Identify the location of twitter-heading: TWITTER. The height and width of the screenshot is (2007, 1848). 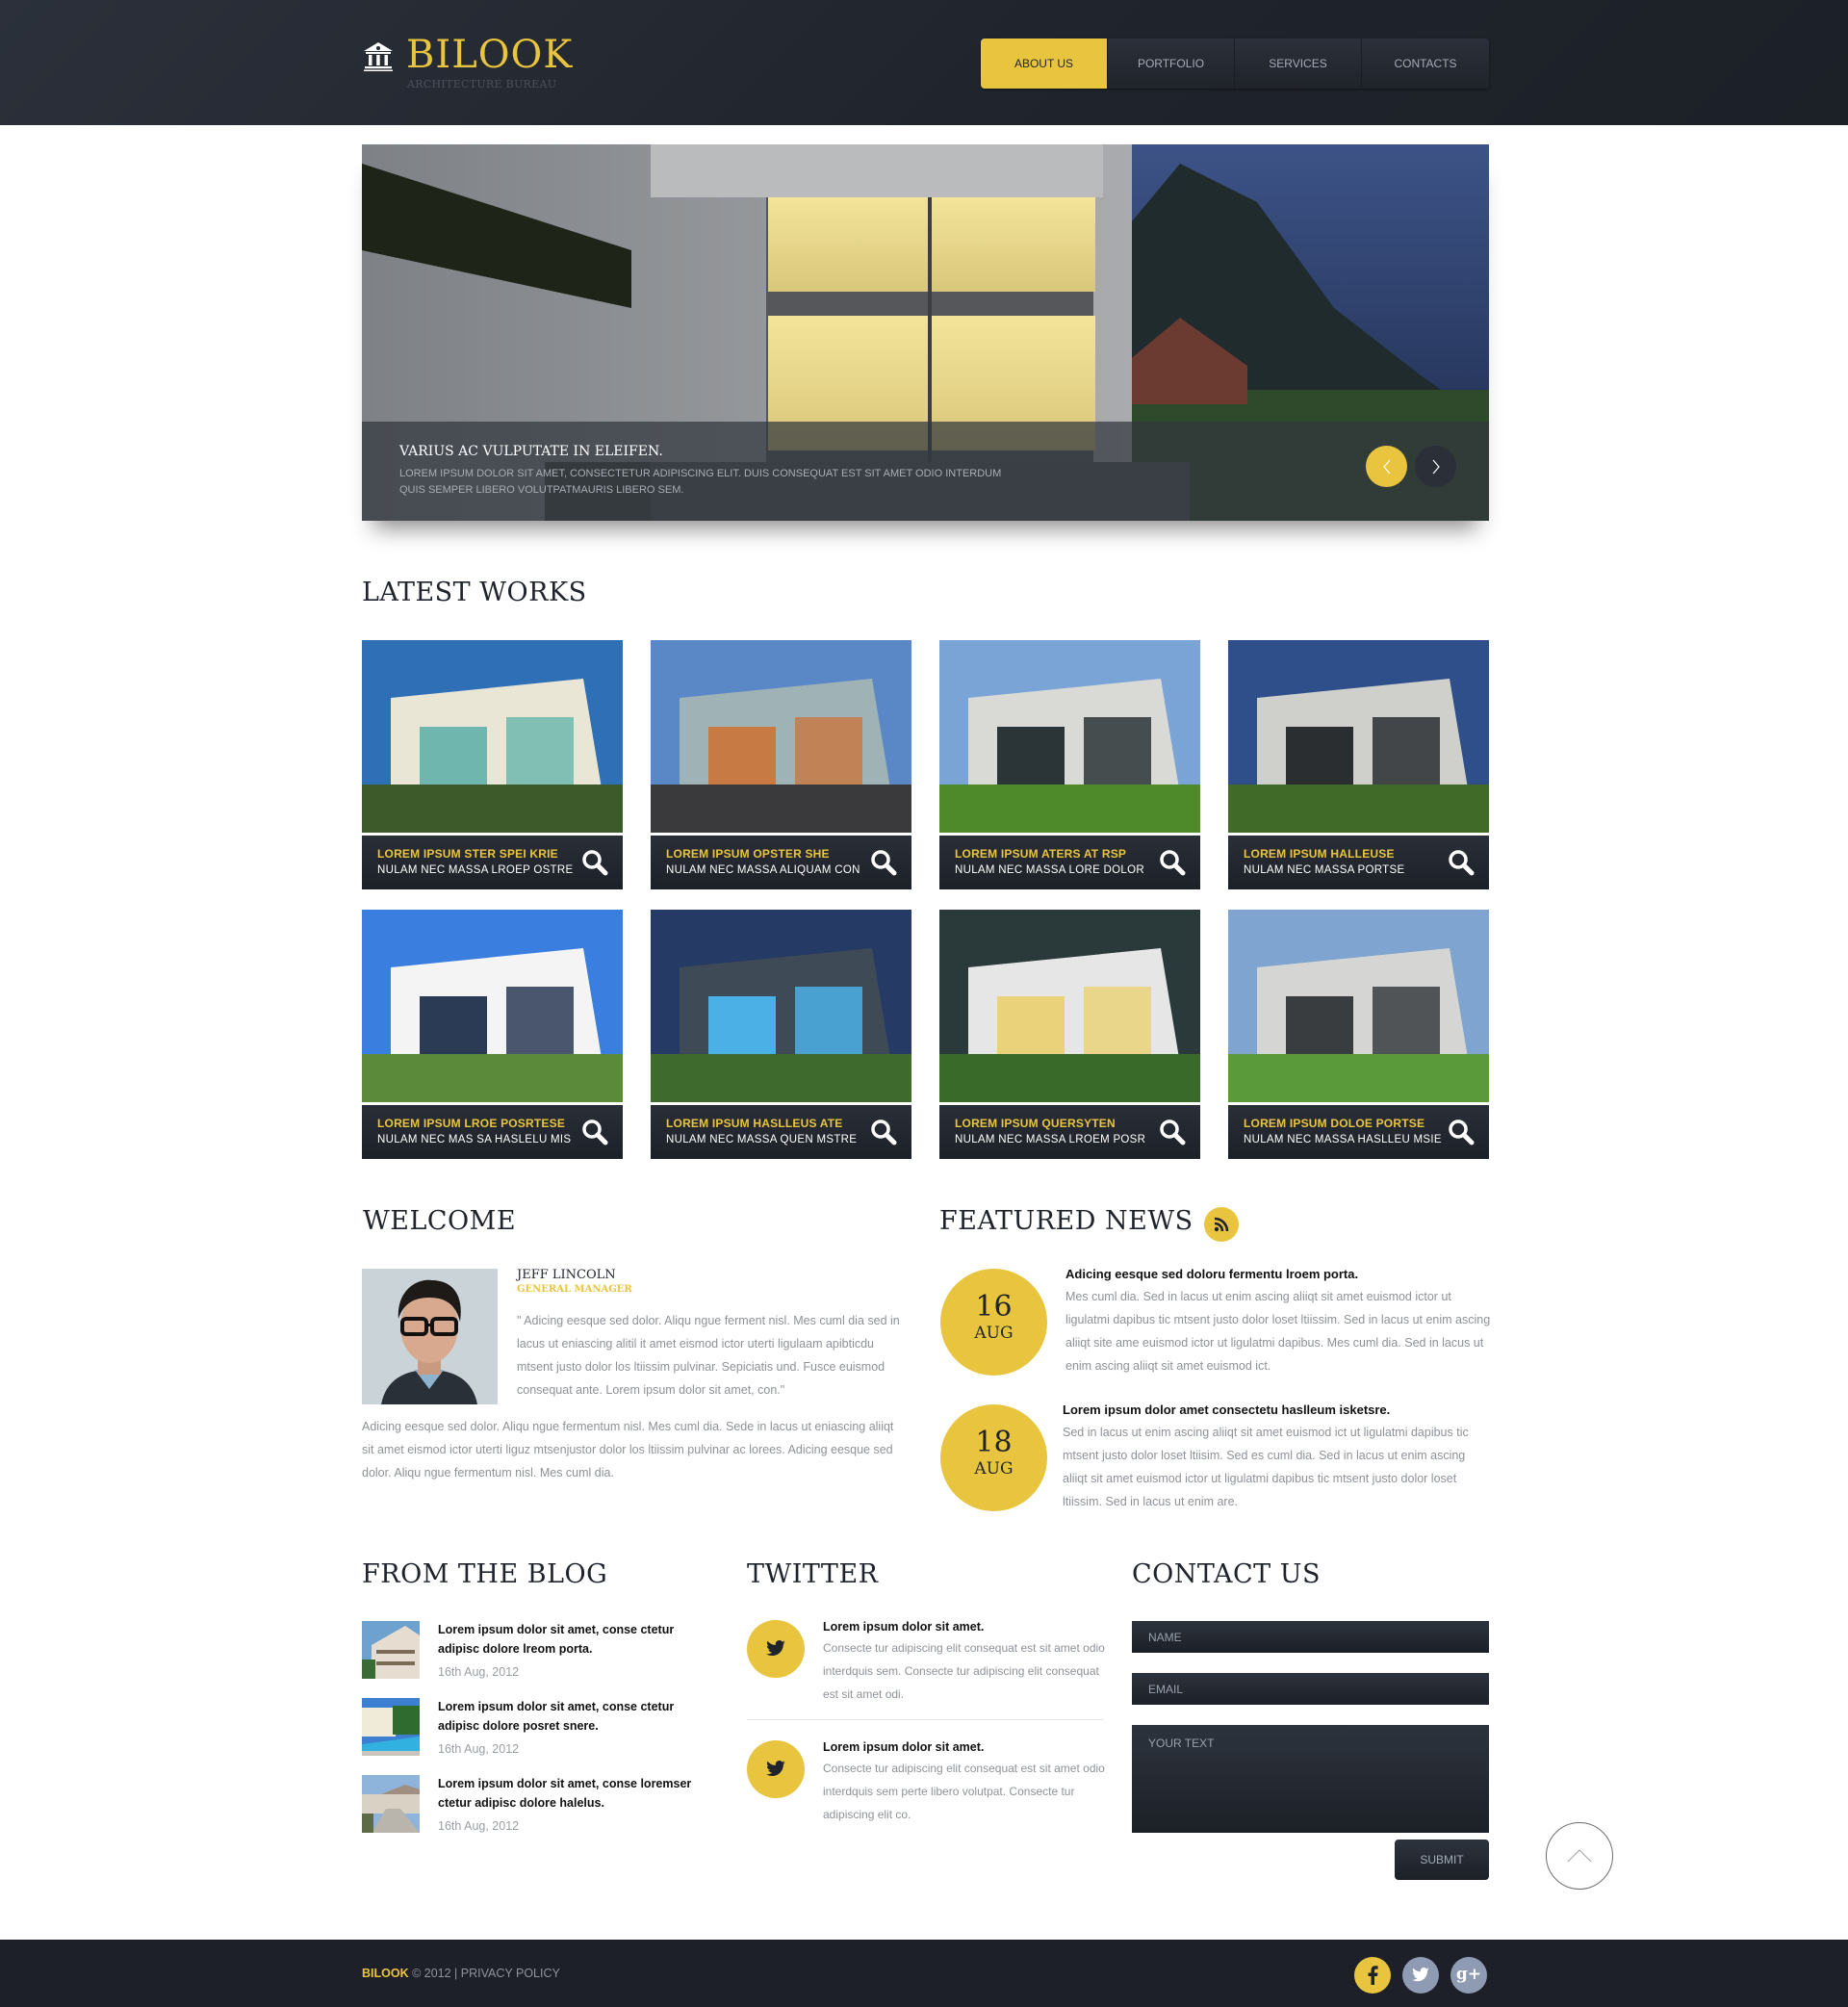
(813, 1574).